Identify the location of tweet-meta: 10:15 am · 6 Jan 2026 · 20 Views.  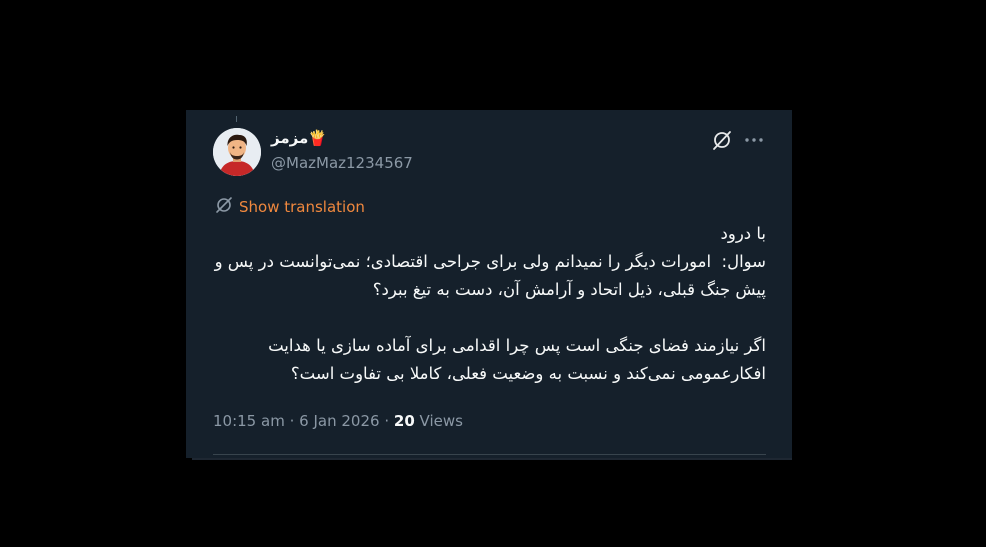
(338, 421).